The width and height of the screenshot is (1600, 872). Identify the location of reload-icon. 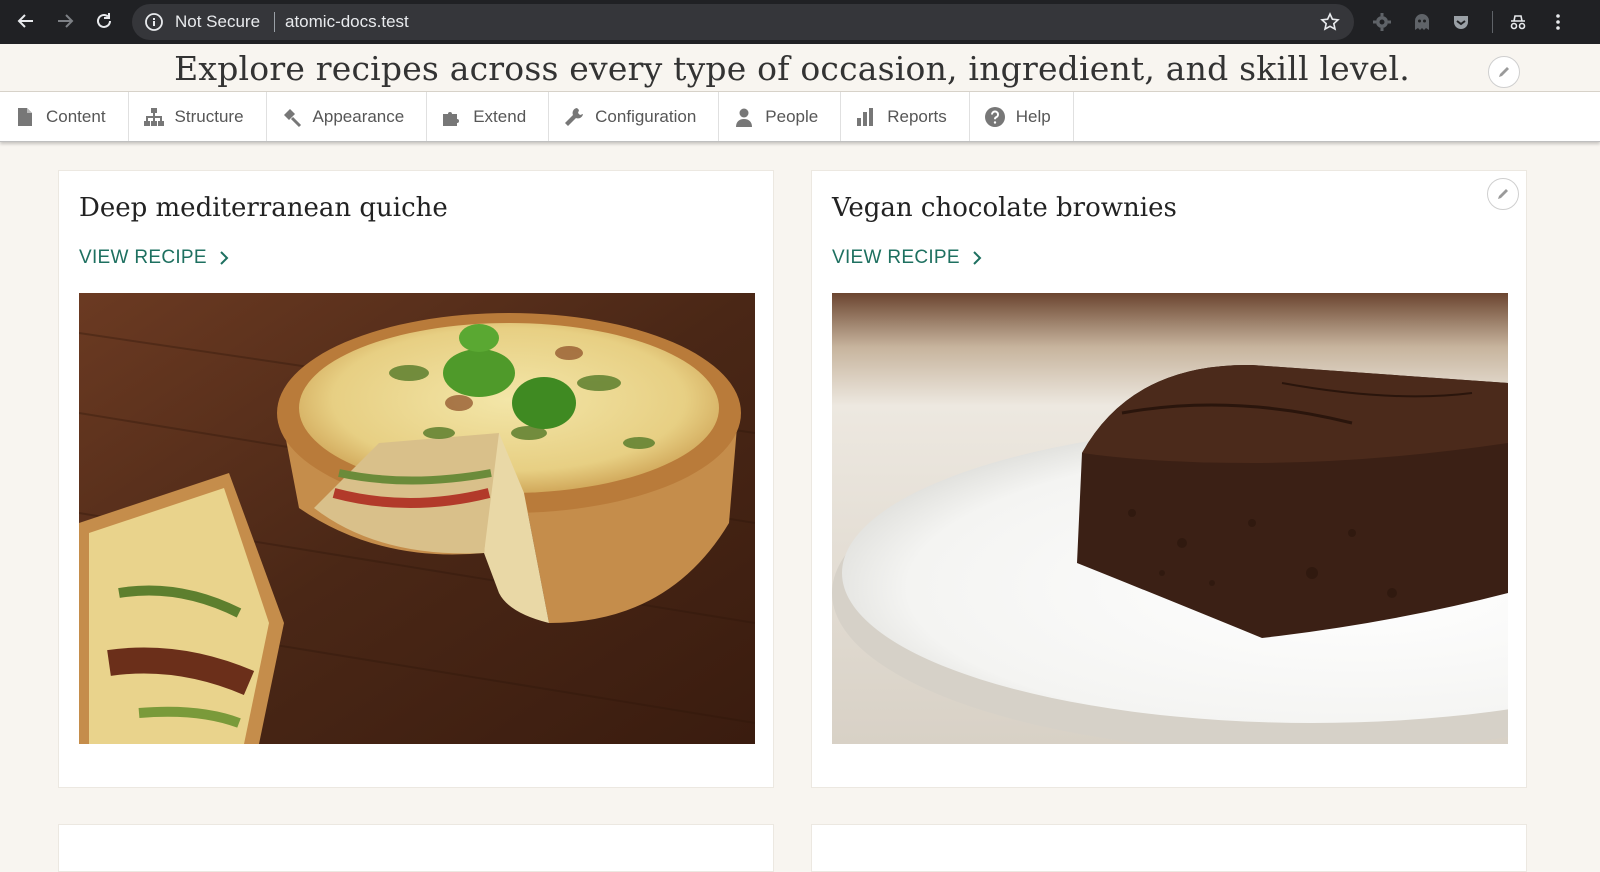
(104, 20).